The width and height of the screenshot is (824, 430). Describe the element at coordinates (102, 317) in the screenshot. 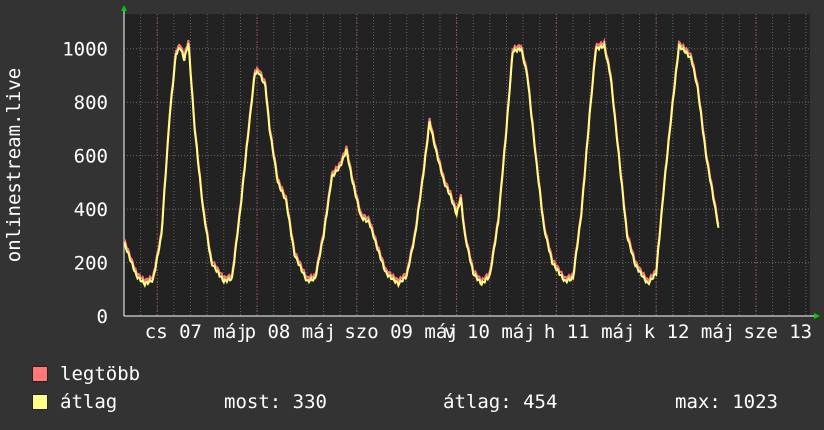

I see `y-tick-label: 0` at that location.